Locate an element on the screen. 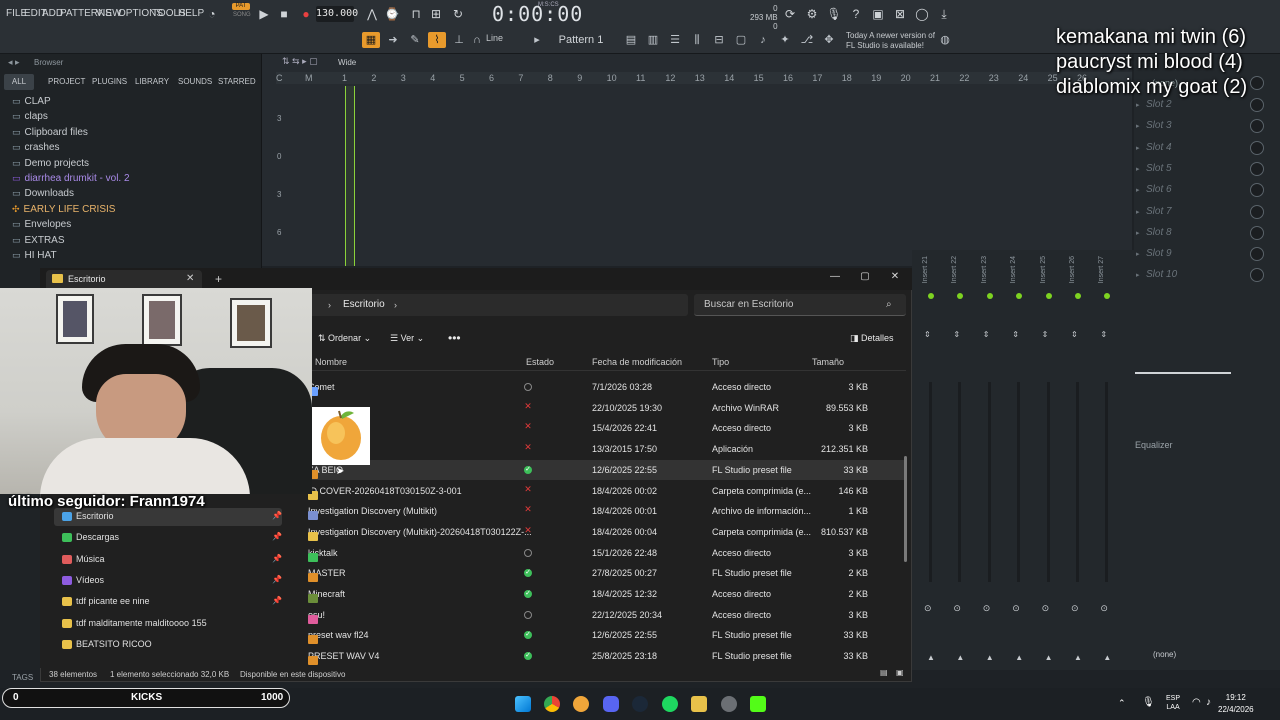  nav-item: Descargas is located at coordinates (97, 537).